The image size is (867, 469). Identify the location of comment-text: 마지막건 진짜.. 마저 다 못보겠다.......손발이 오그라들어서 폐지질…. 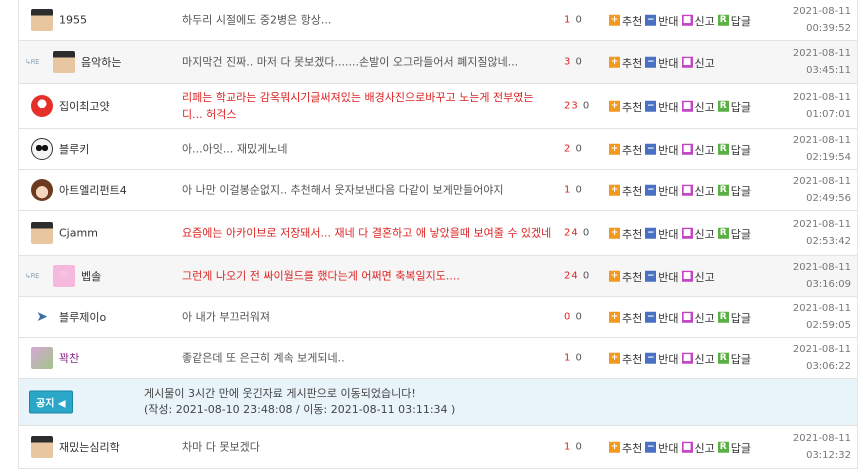
(367, 62).